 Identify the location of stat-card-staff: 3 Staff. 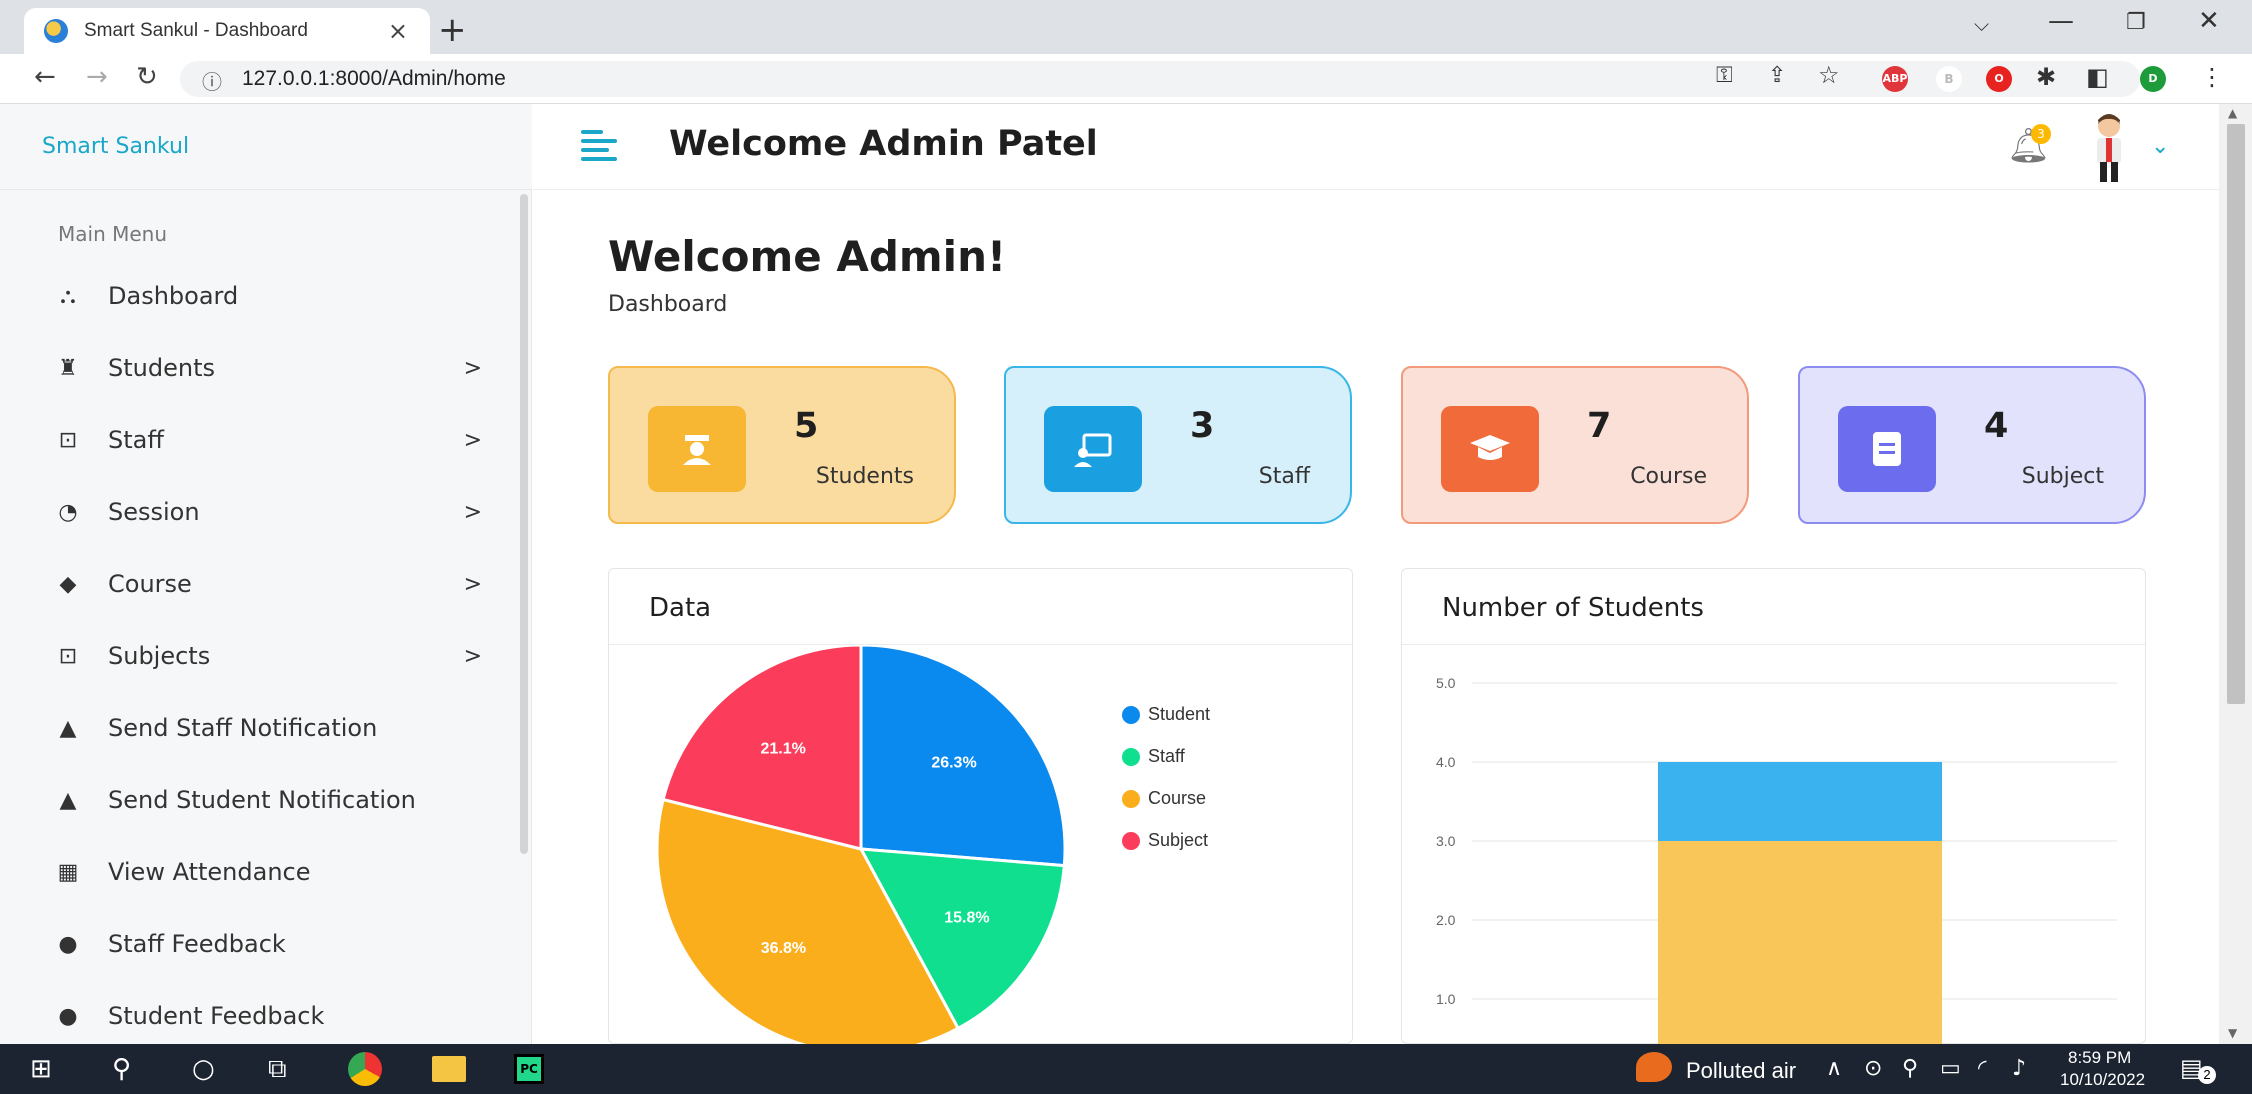
(1178, 445).